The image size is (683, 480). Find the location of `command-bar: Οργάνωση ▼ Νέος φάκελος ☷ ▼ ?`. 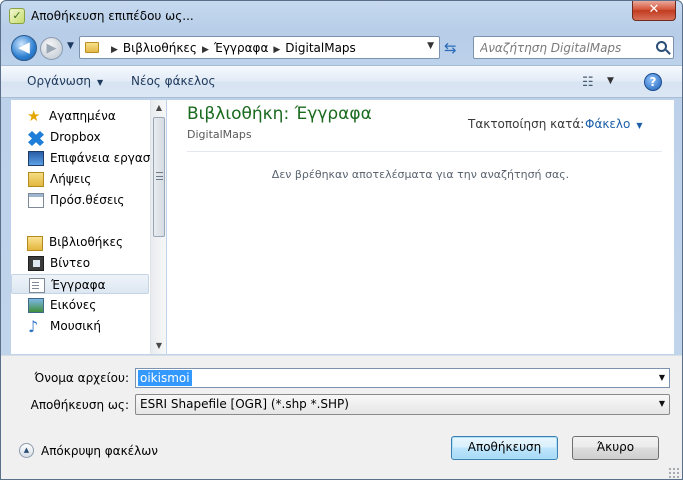

command-bar: Οργάνωση ▼ Νέος φάκελος ☷ ▼ ? is located at coordinates (341, 81).